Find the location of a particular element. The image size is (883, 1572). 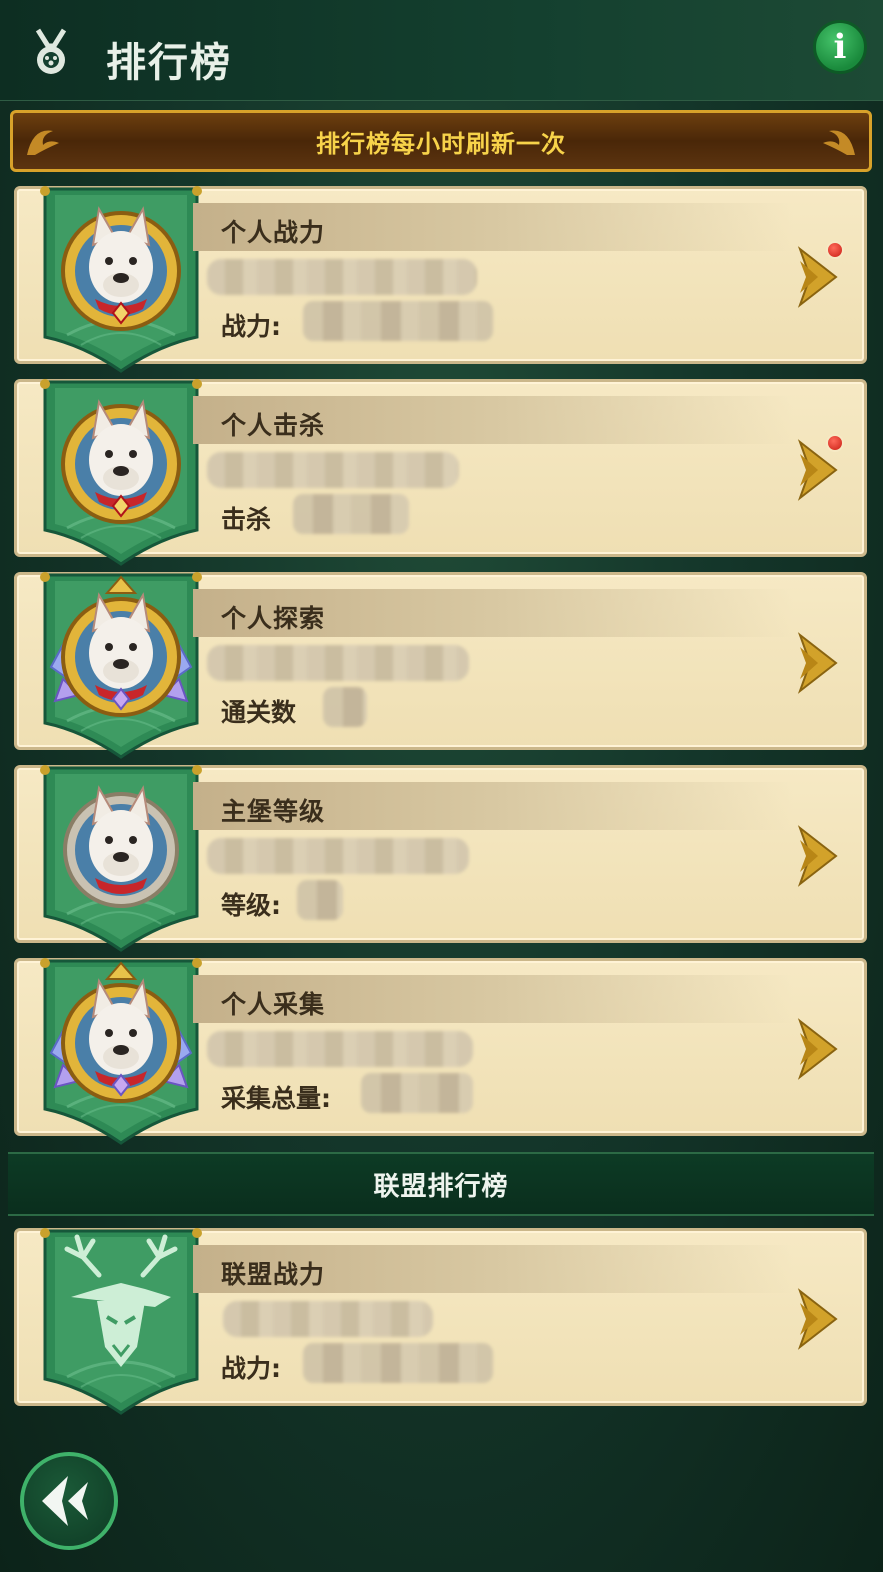

ranking-card-personal-gathering: 个人采集 采集总量: is located at coordinates (440, 1047).